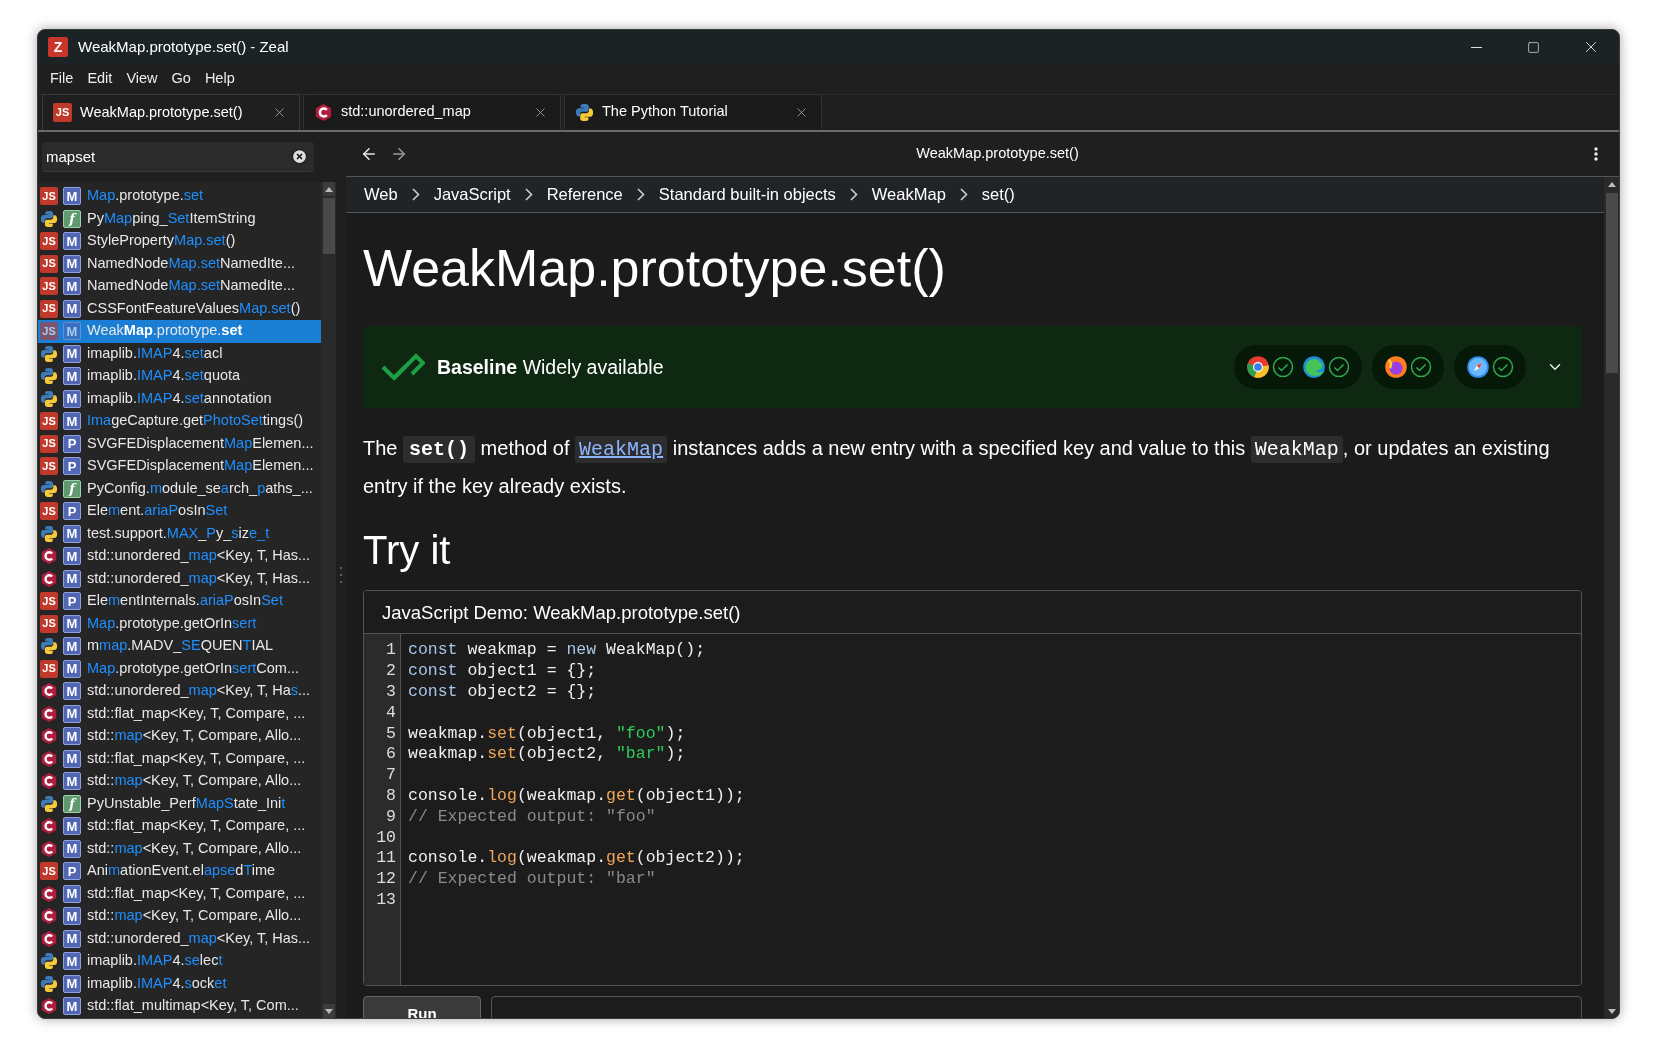 Image resolution: width=1657 pixels, height=1064 pixels. Describe the element at coordinates (162, 112) in the screenshot. I see `tab-title: WeakMap.prototype.set()` at that location.